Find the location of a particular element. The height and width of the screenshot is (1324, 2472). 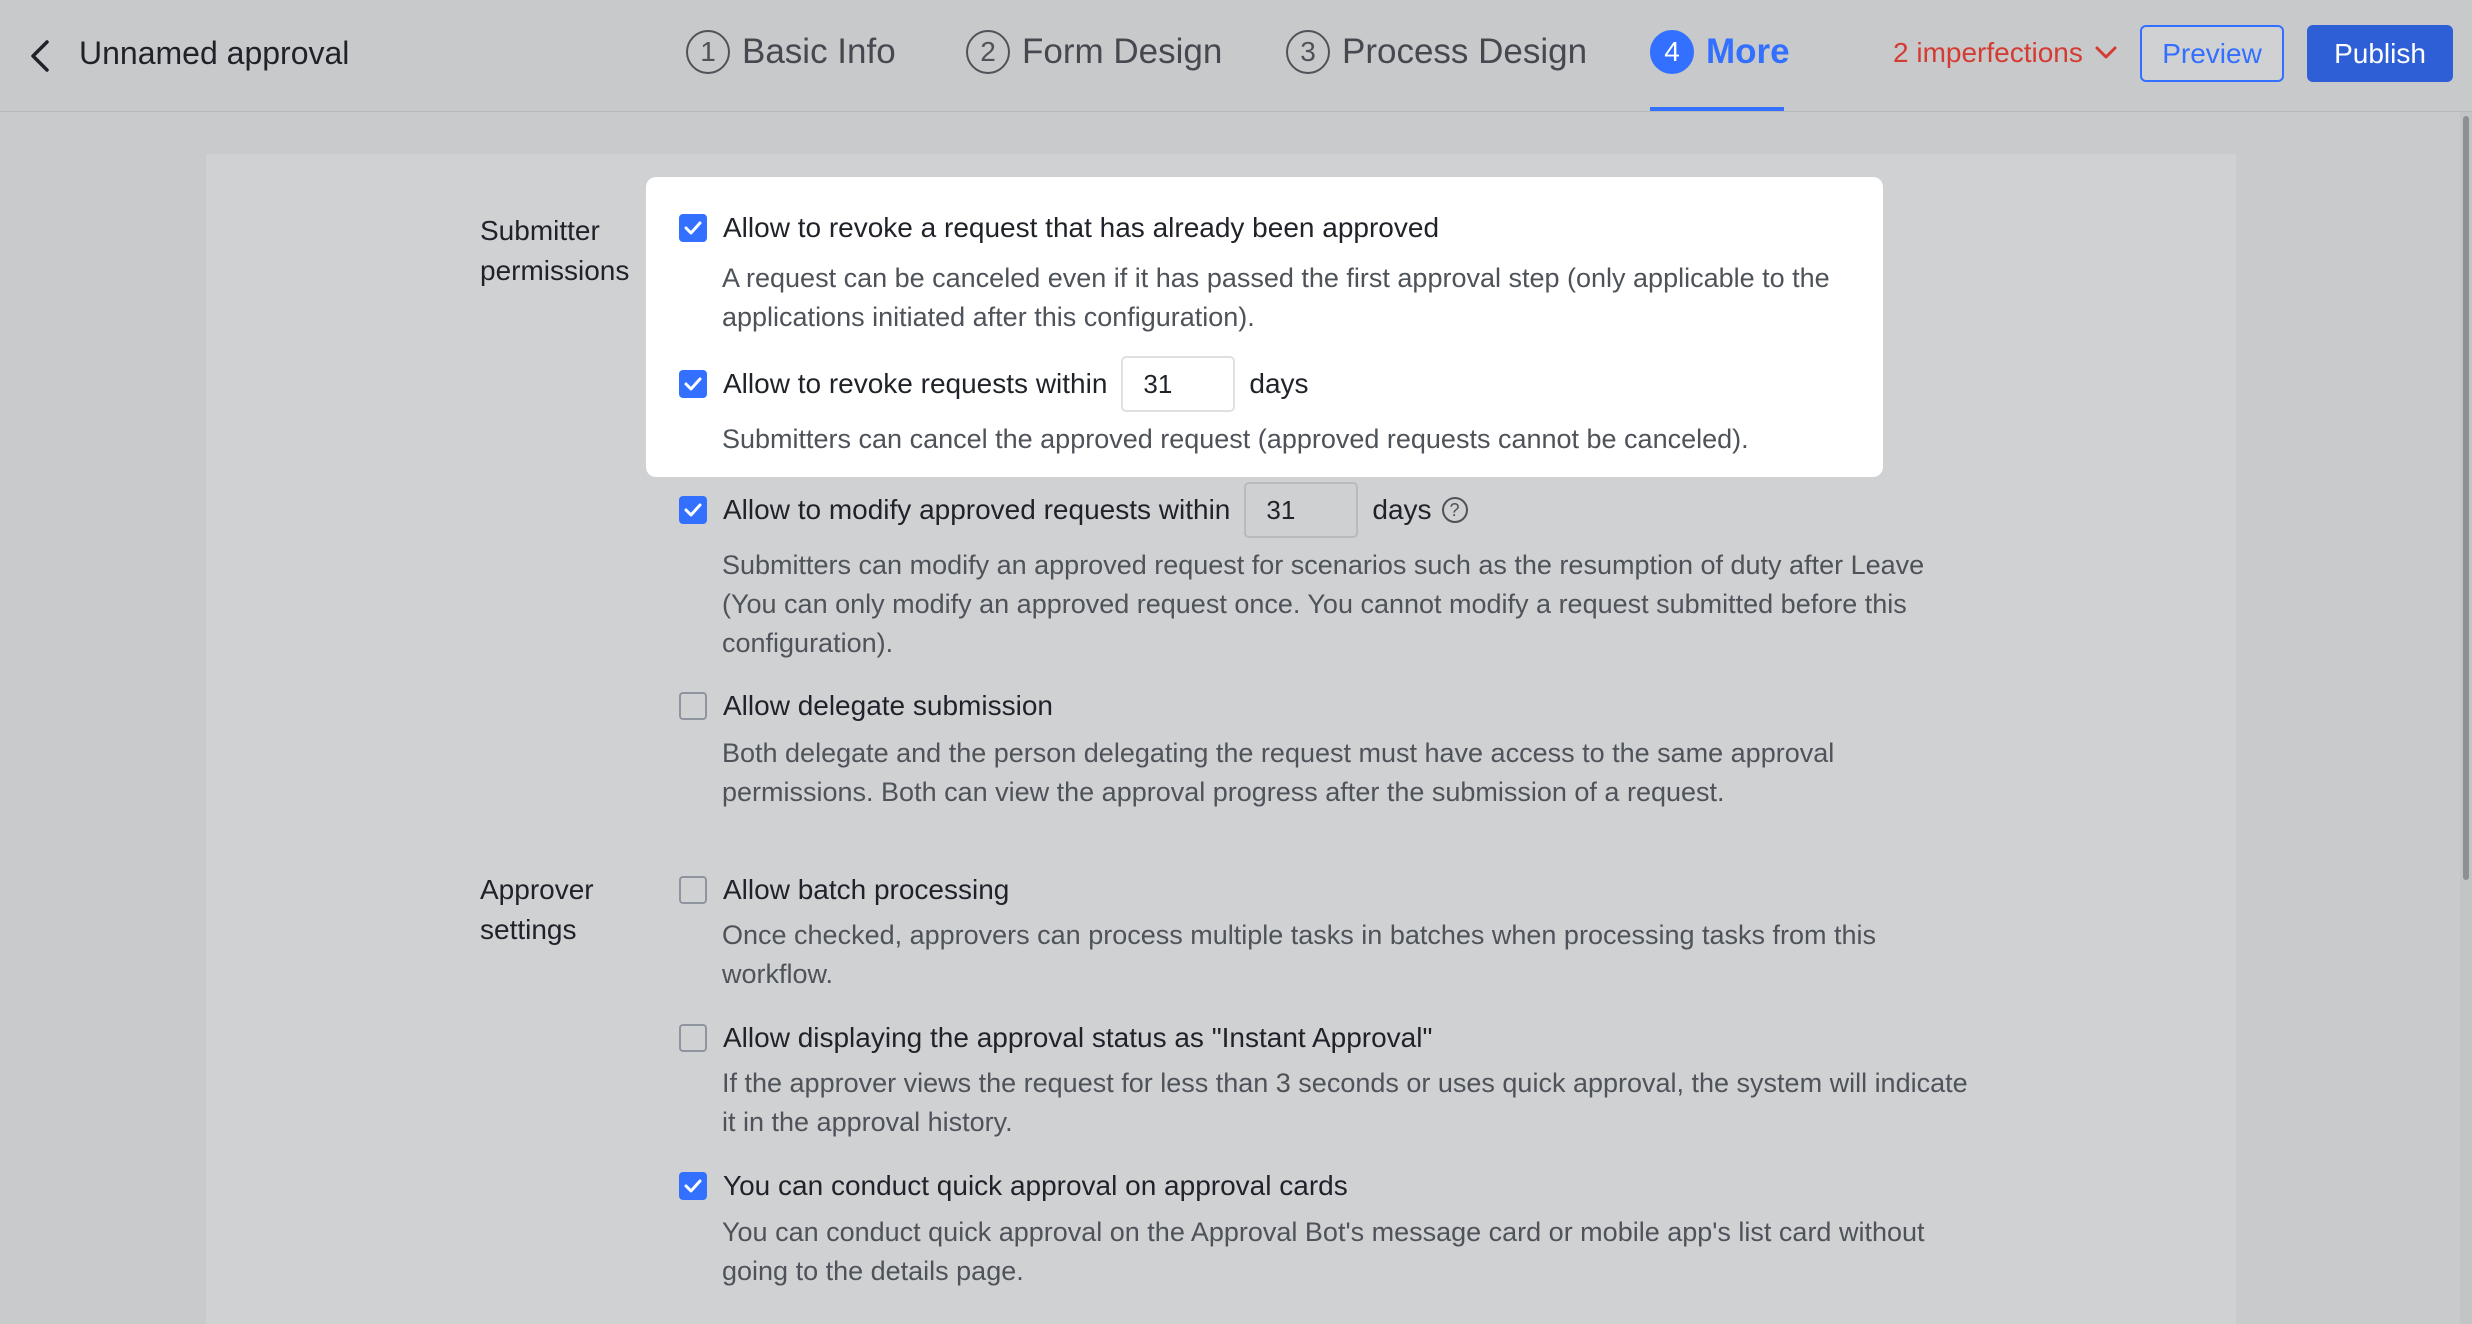

imperfections-dropdown: 2 imperfections is located at coordinates (2005, 53).